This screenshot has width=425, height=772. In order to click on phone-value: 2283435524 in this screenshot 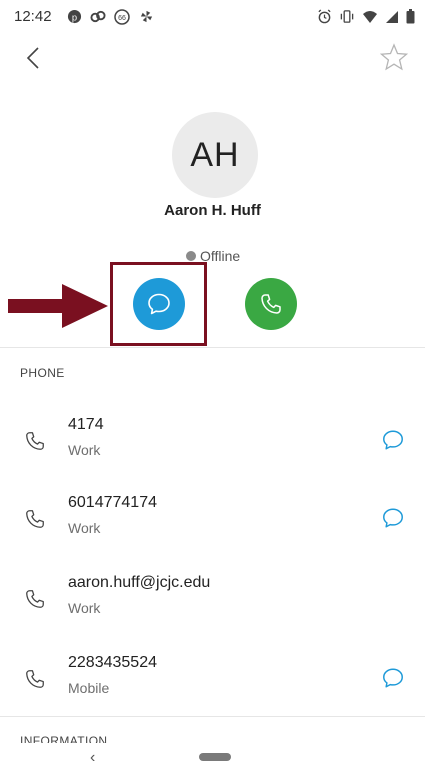, I will do `click(112, 662)`.